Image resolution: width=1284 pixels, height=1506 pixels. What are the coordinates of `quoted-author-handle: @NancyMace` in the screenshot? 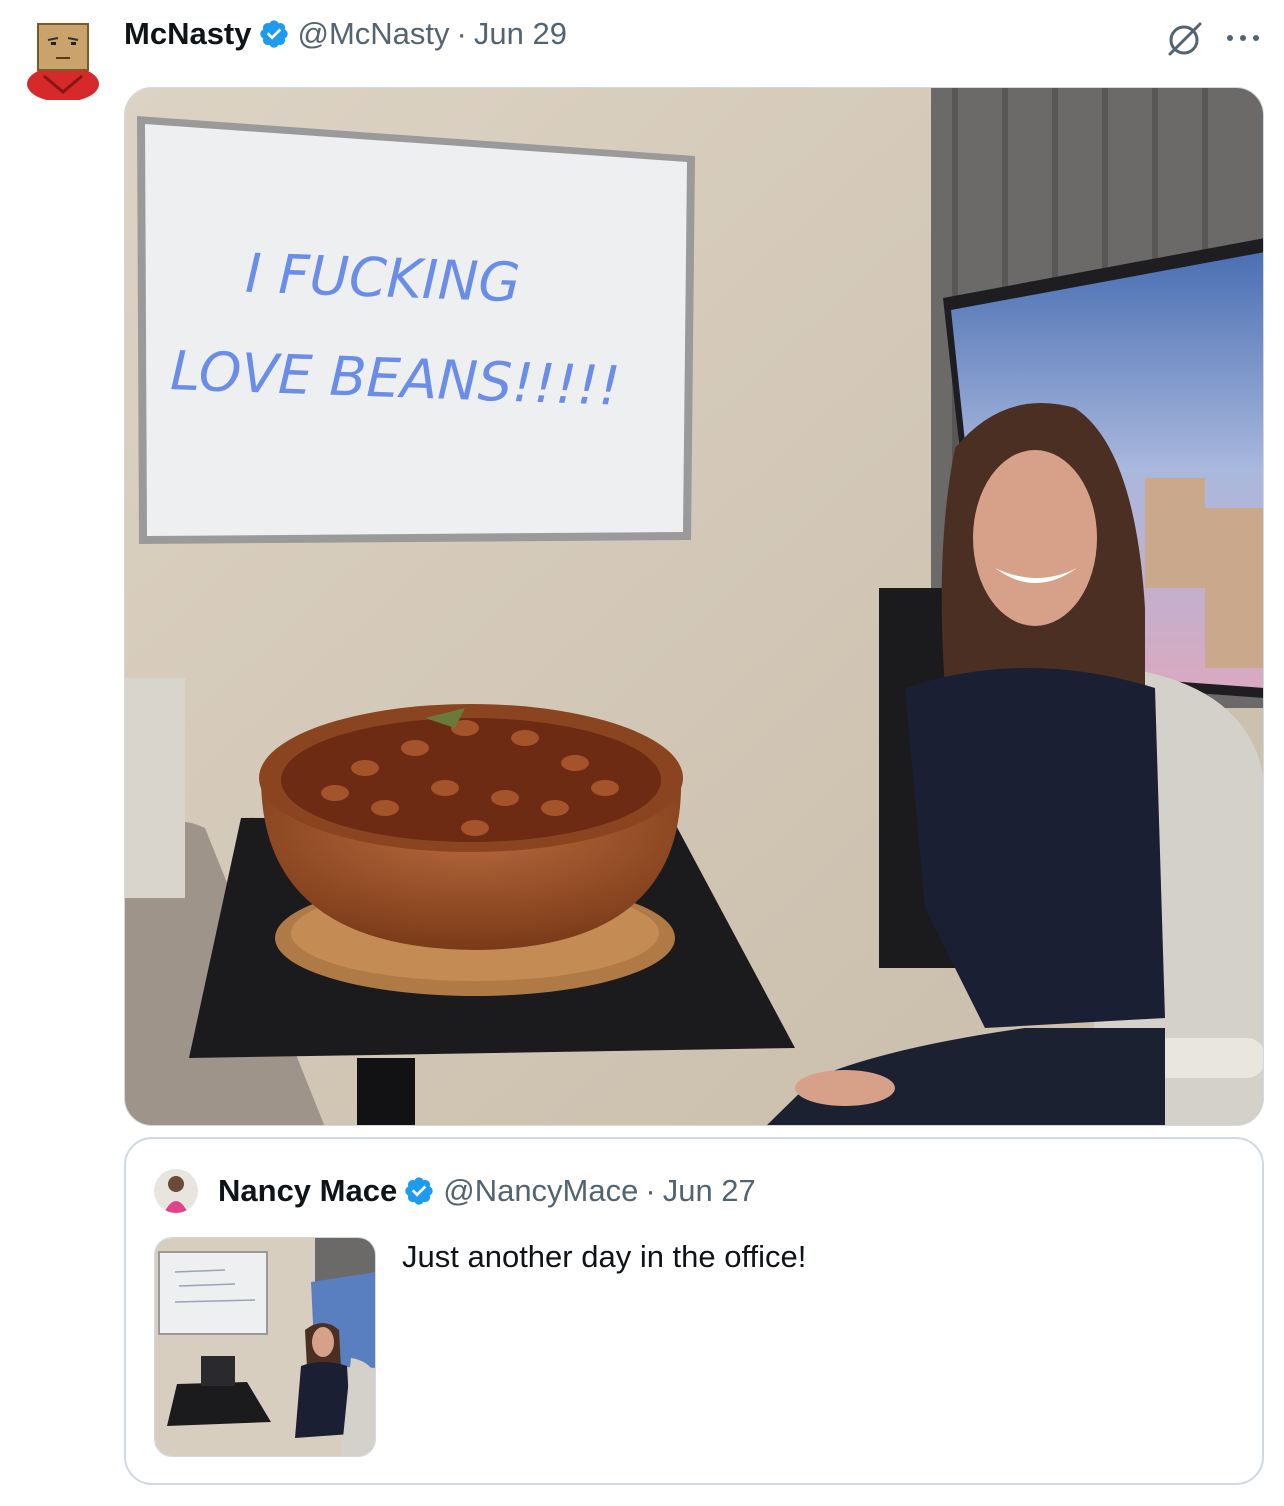 It's located at (540, 1191).